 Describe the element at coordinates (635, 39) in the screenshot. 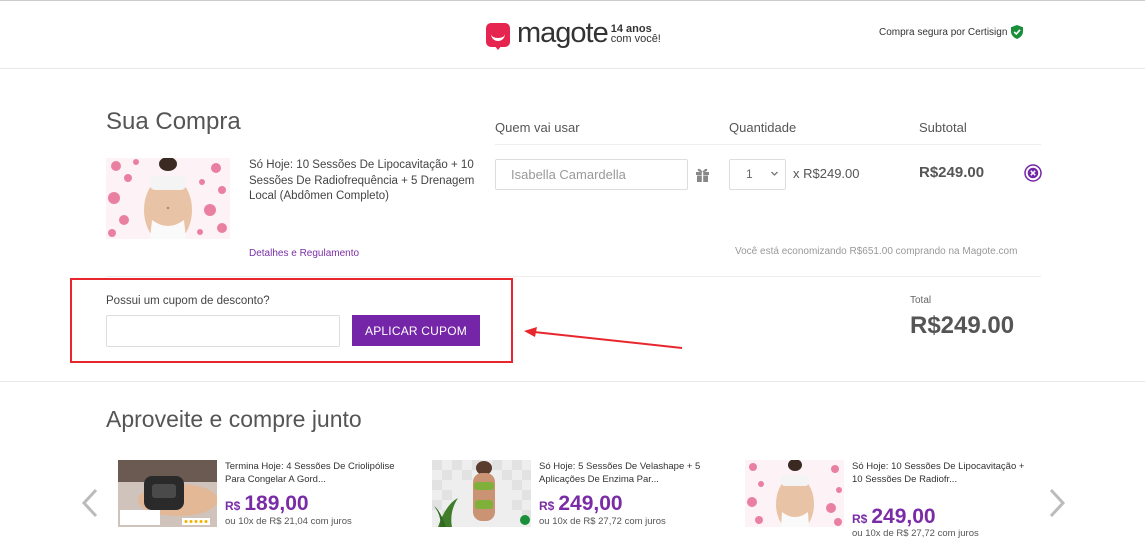

I see `logo-tagline-text: com você!` at that location.